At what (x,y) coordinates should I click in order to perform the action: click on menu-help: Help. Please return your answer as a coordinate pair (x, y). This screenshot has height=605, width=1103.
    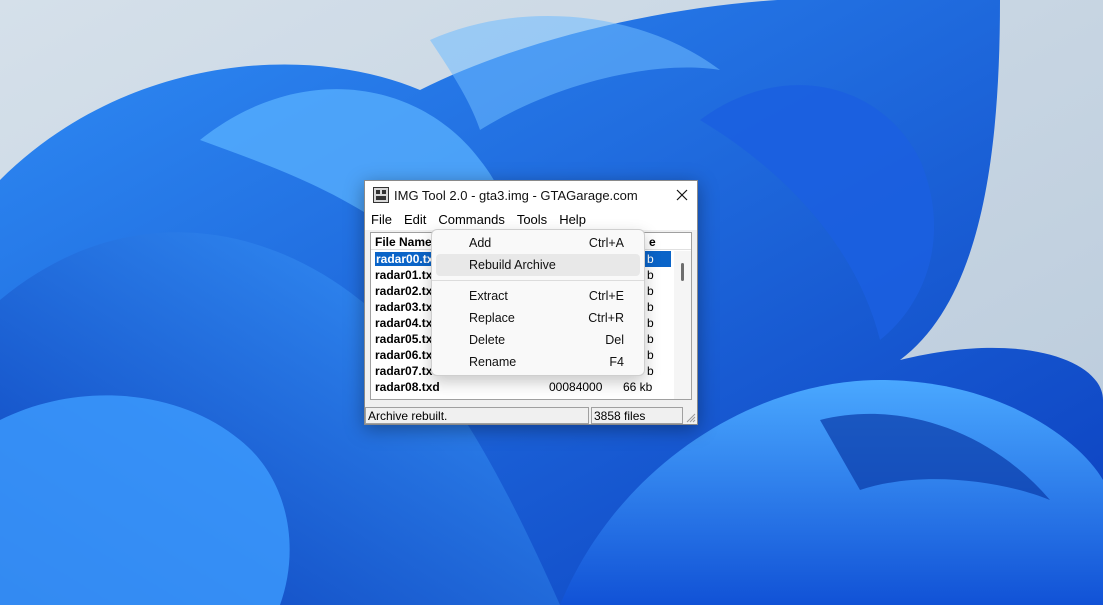
    Looking at the image, I should click on (572, 220).